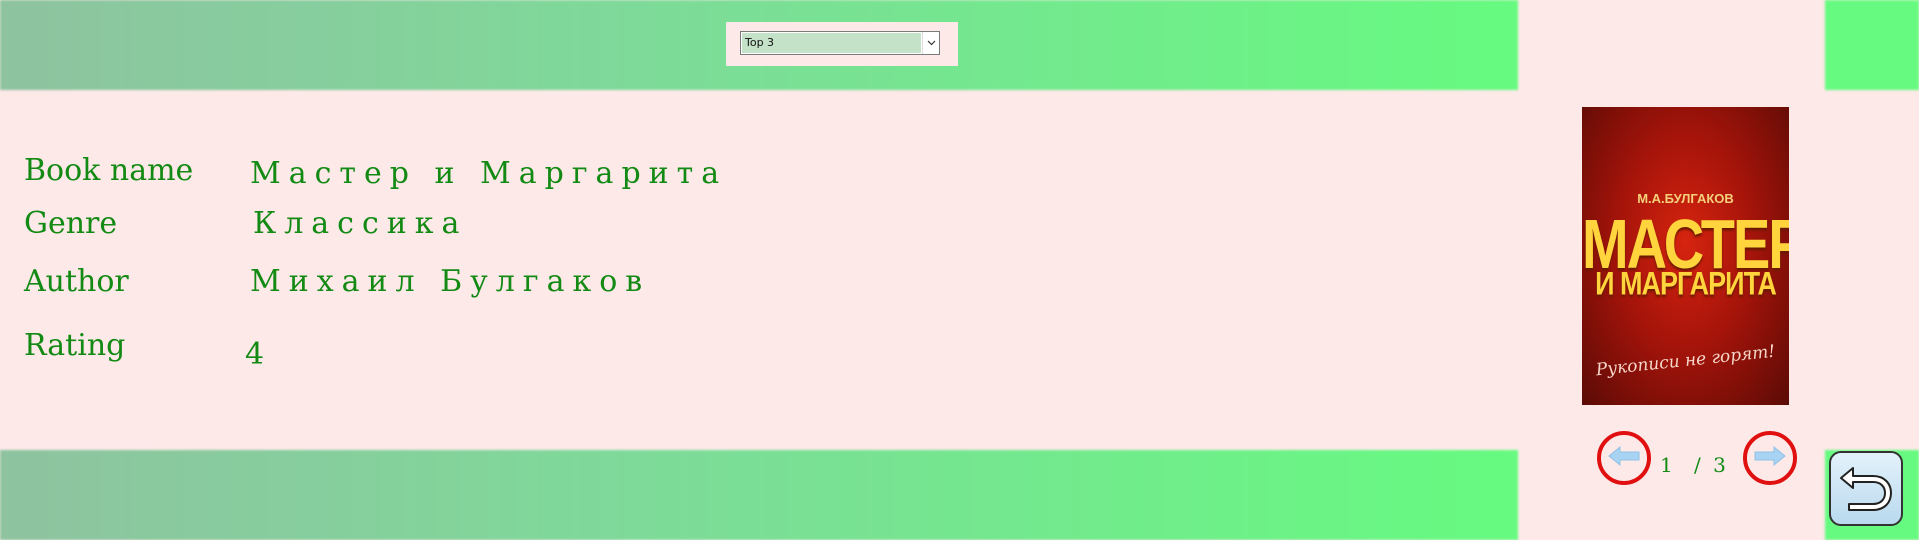  I want to click on chevron-down-icon, so click(930, 43).